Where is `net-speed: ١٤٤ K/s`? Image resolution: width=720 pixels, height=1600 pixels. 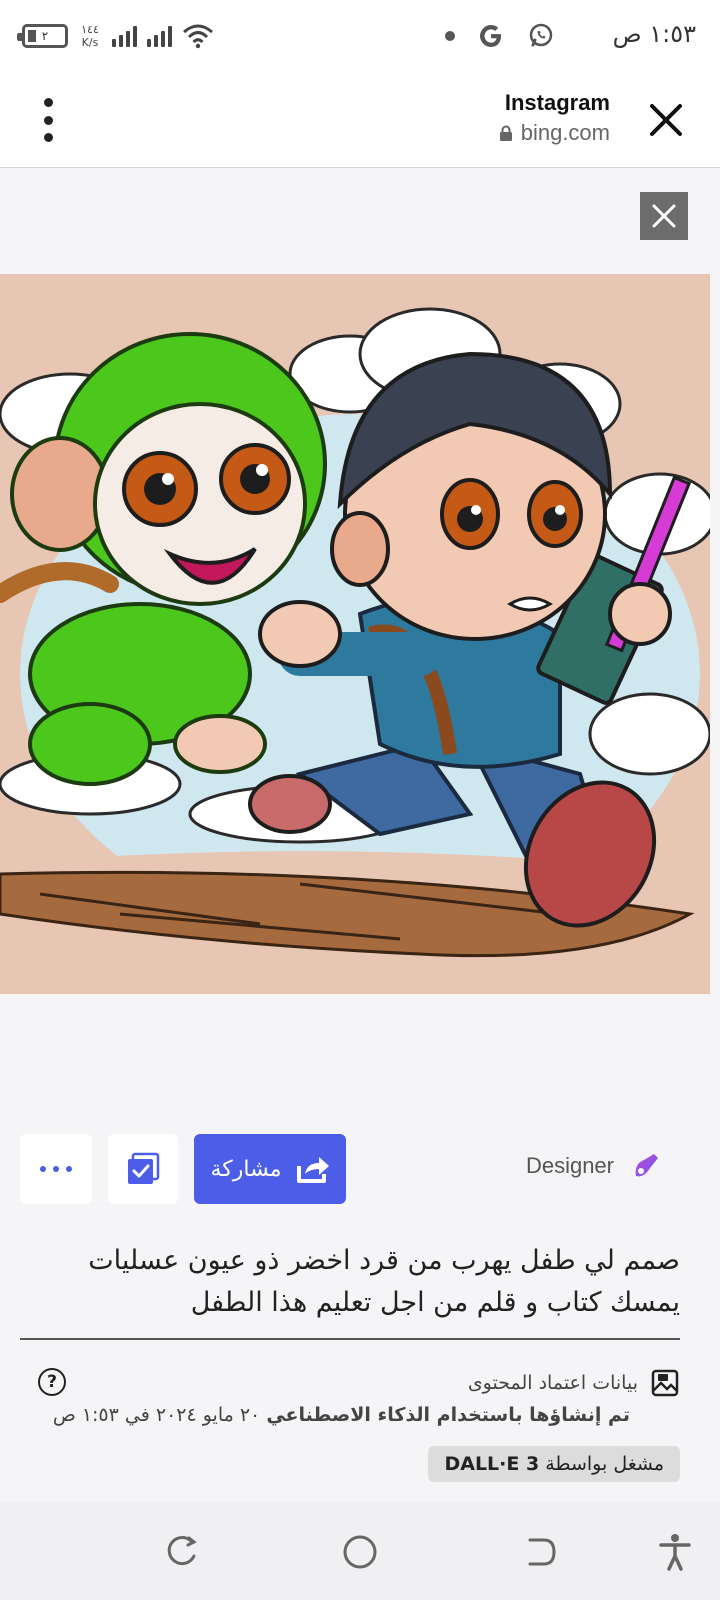
net-speed: ١٤٤ K/s is located at coordinates (90, 36).